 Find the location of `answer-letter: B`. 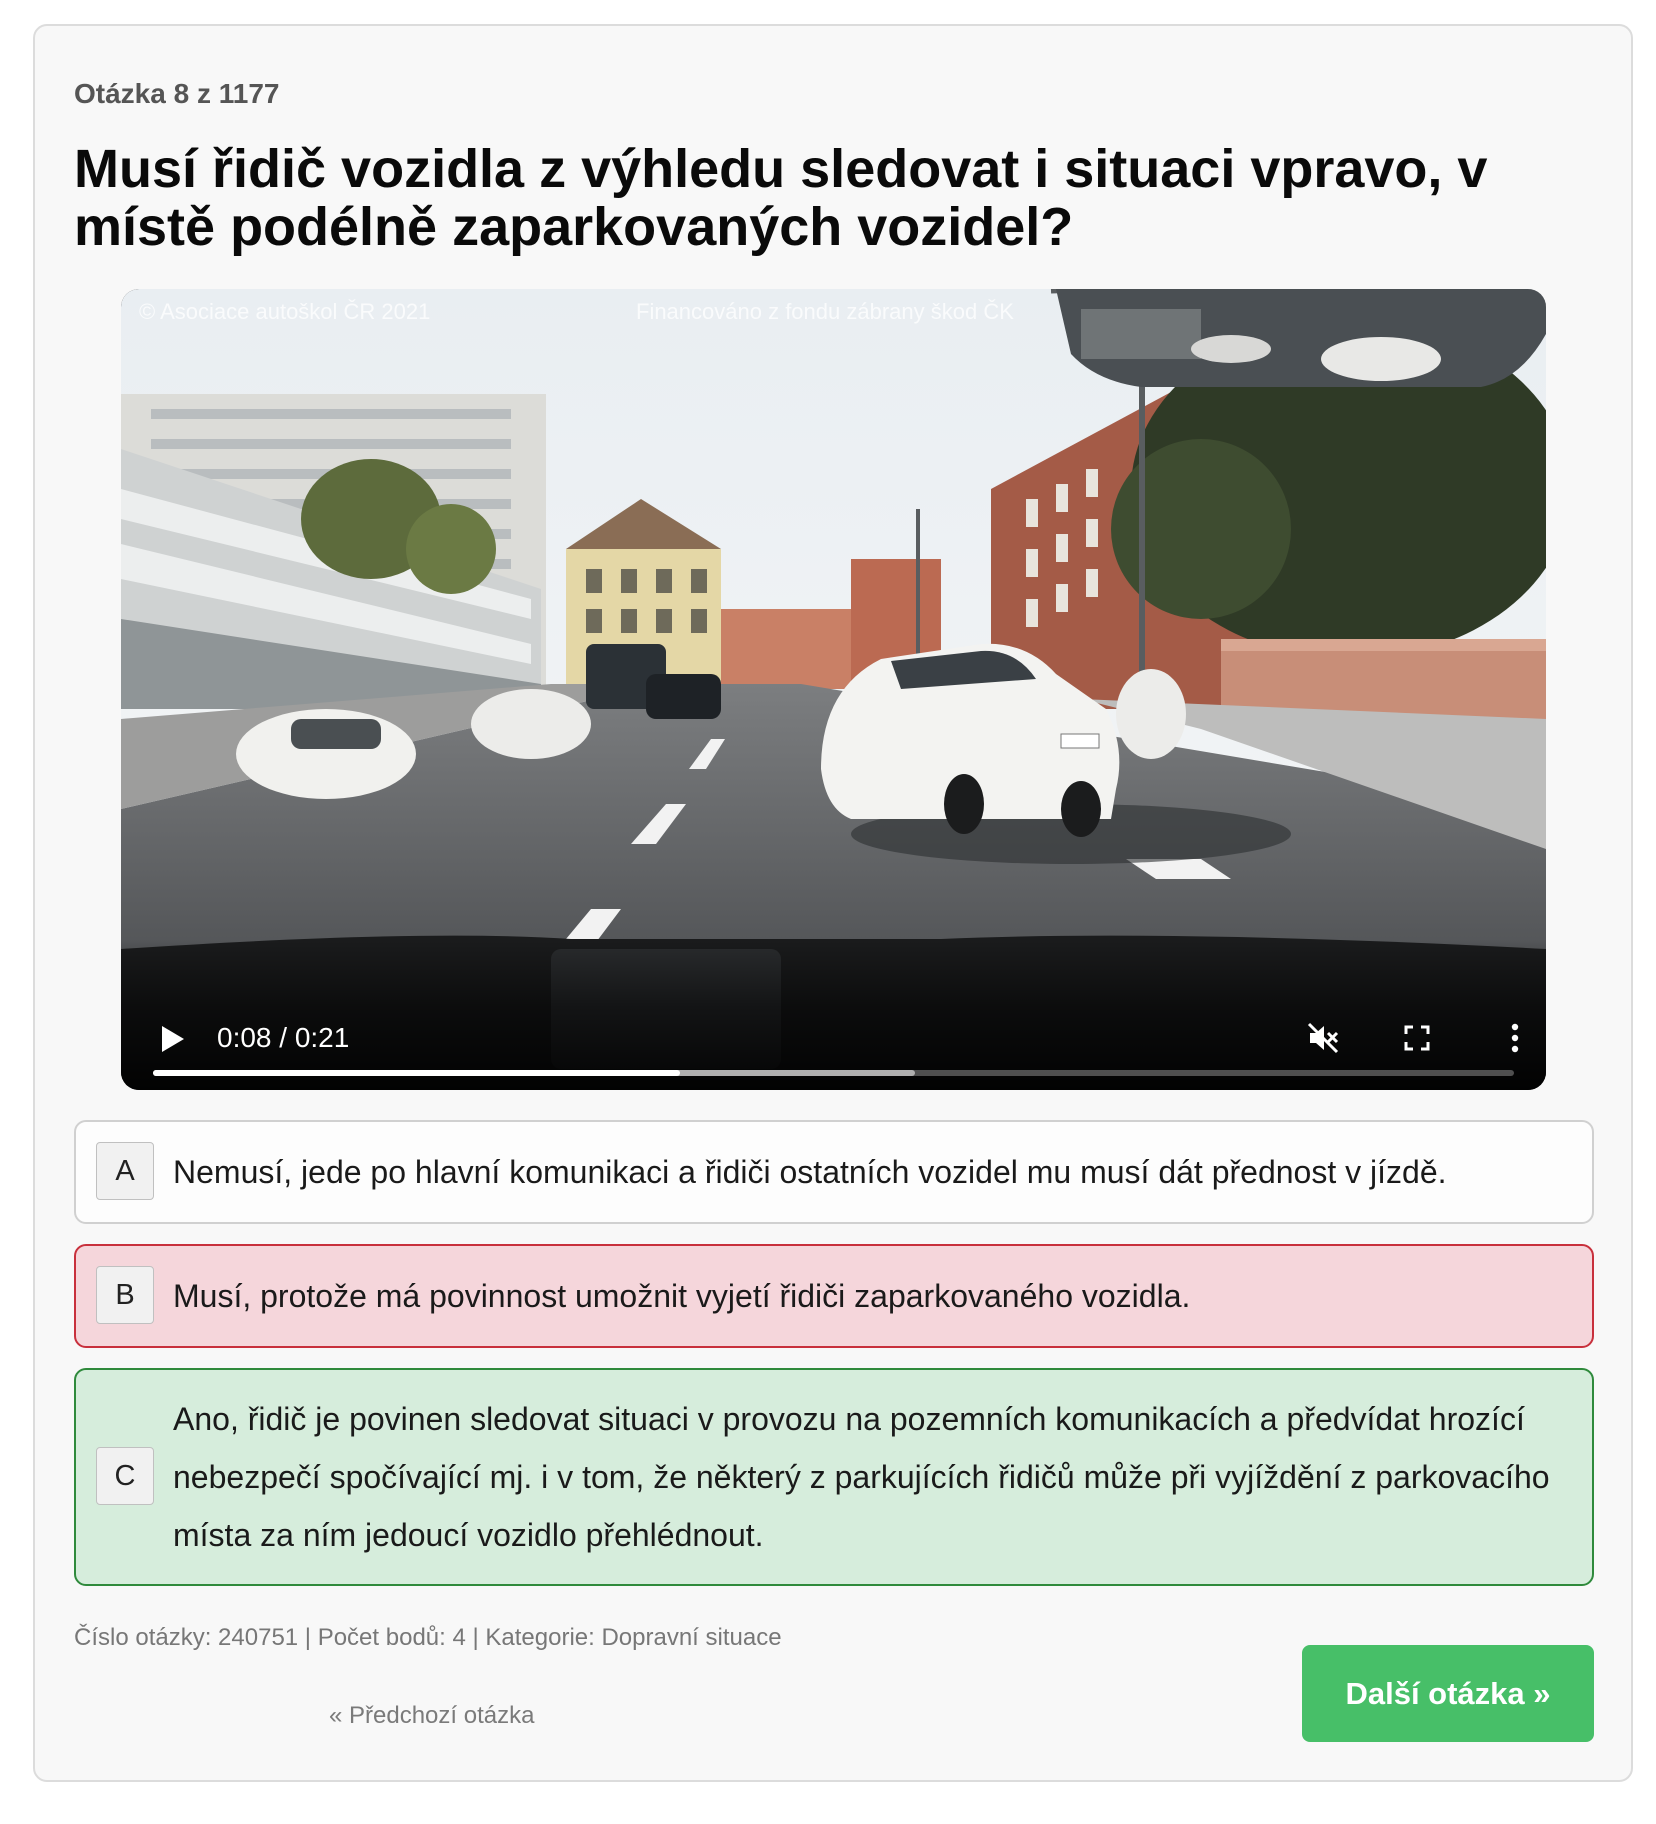

answer-letter: B is located at coordinates (125, 1295).